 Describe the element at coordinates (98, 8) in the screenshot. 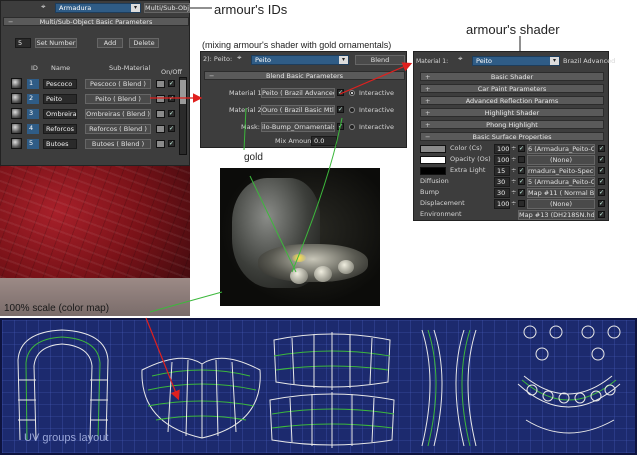

I see `multisub-object-dropdown: Armadura ▾` at that location.